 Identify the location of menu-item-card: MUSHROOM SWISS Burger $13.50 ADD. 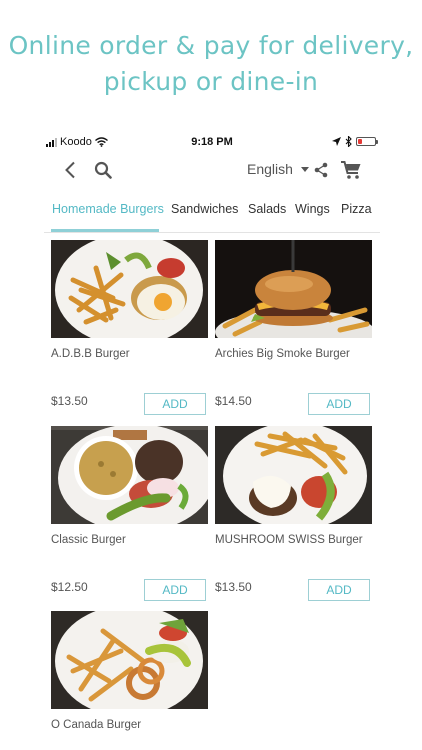
(293, 513).